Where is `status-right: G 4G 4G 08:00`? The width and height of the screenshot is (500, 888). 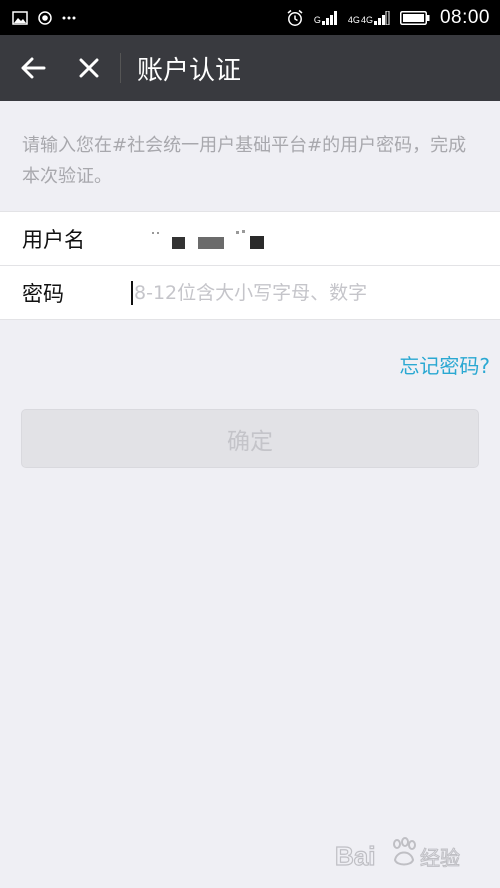 status-right: G 4G 4G 08:00 is located at coordinates (388, 18).